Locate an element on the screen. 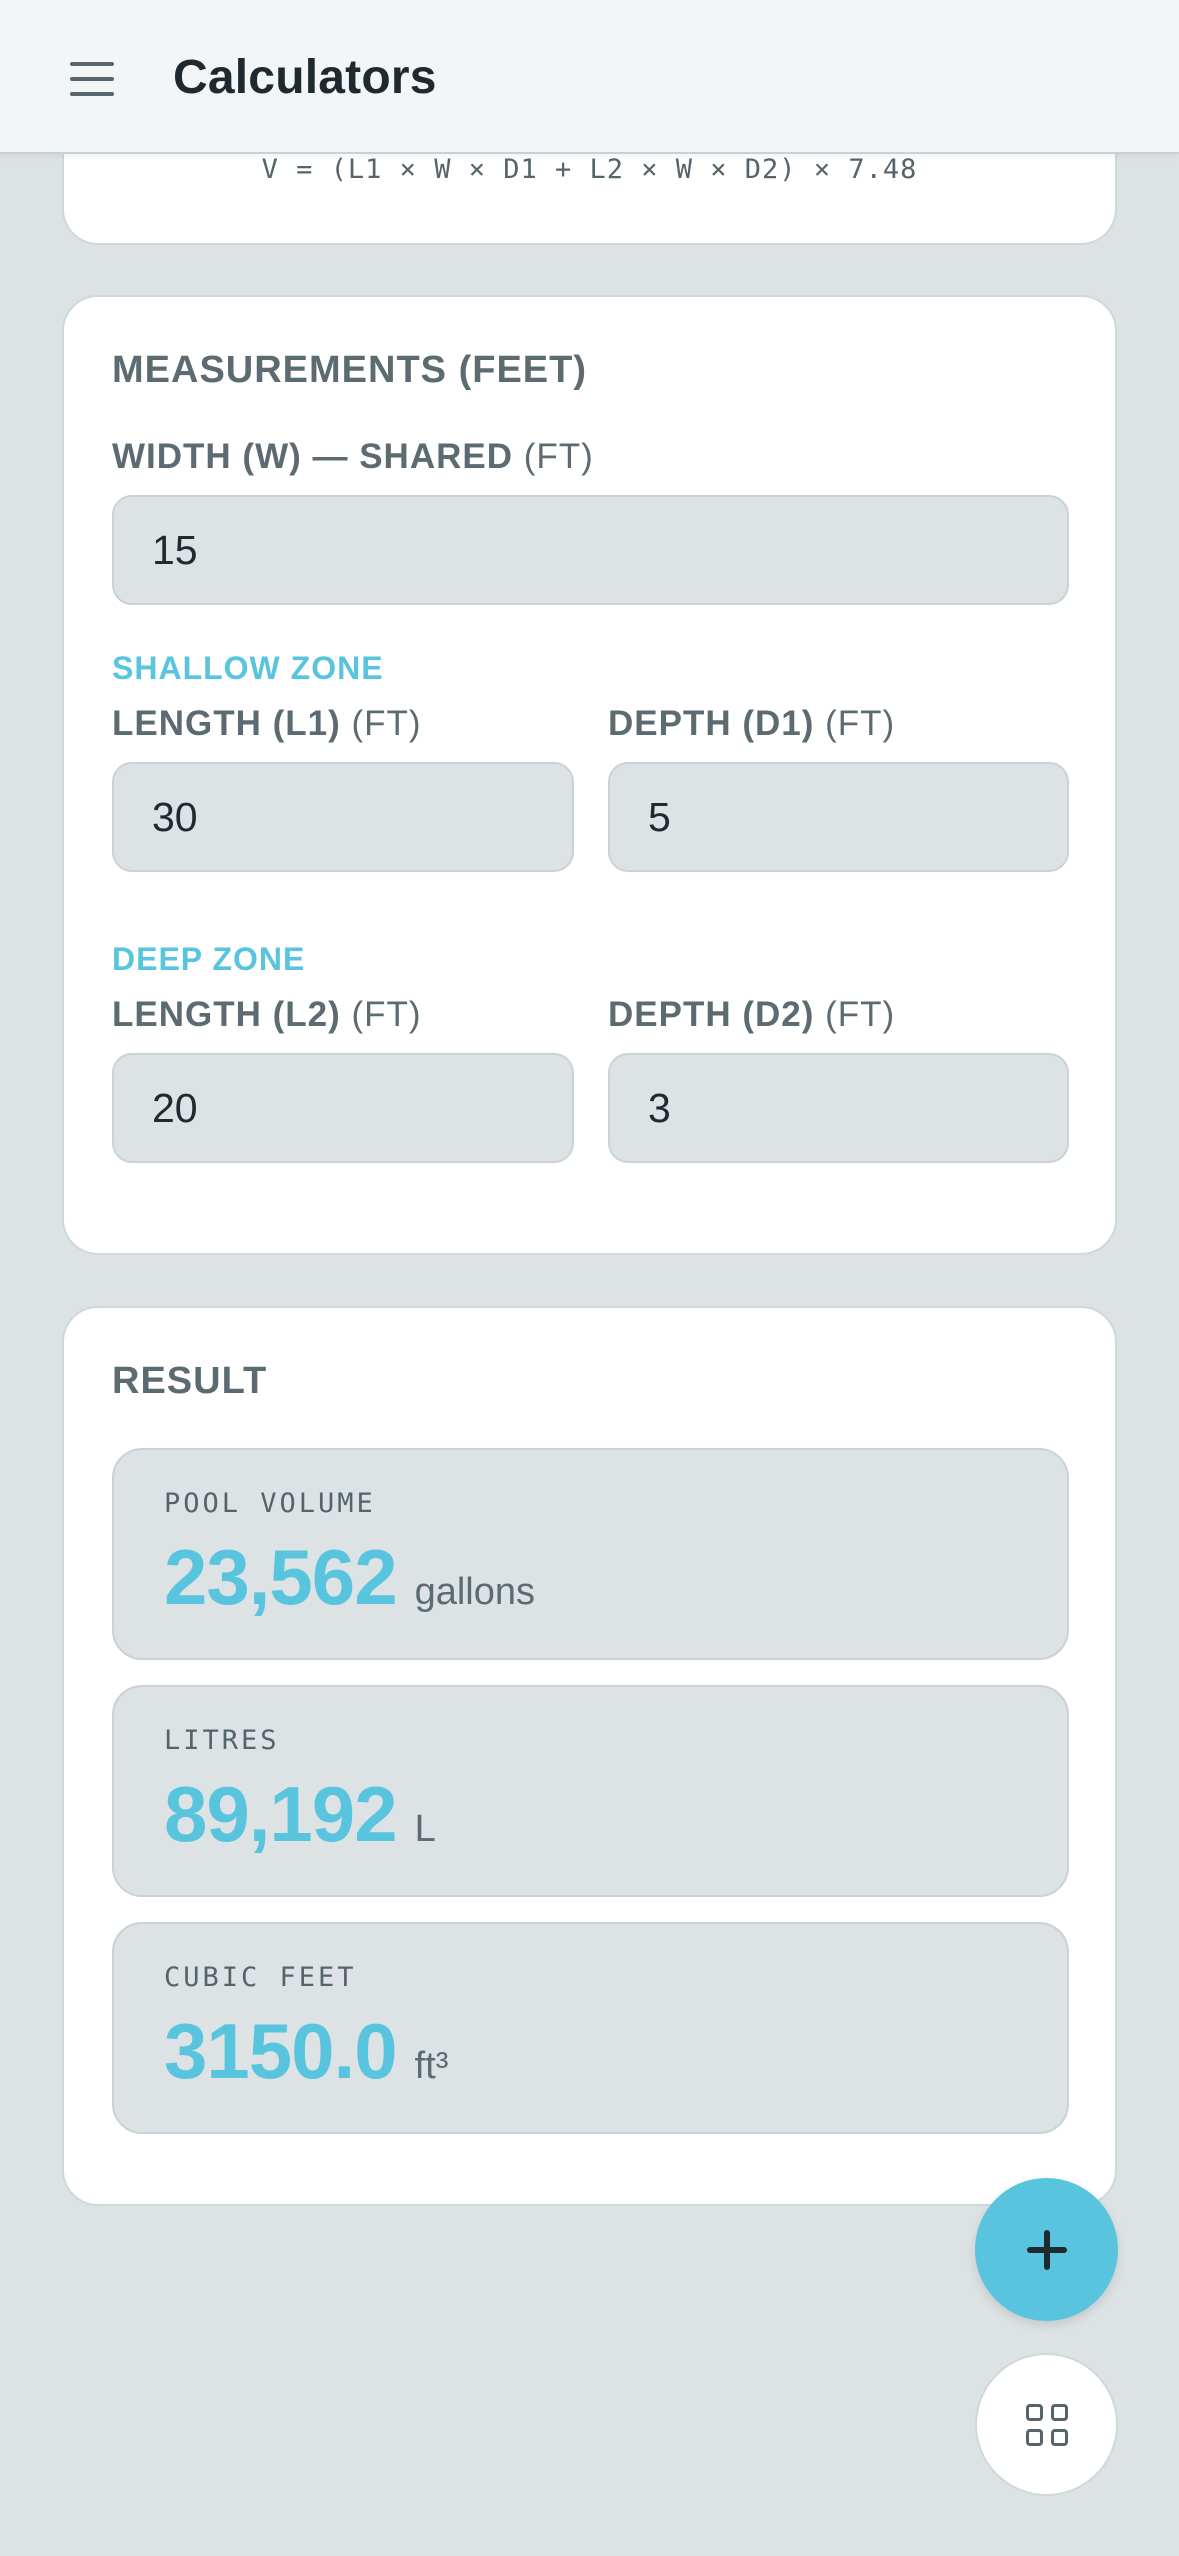 The width and height of the screenshot is (1179, 2556). pool-volume-result: POOL VOLUME 23,562 gallons is located at coordinates (590, 1554).